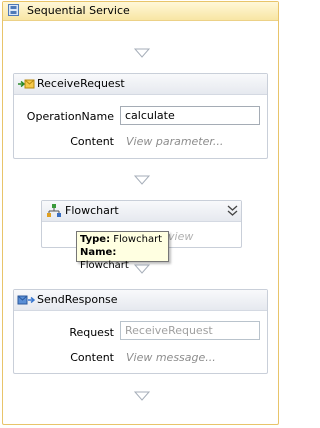  Describe the element at coordinates (26, 84) in the screenshot. I see `receive-envelope-icon` at that location.